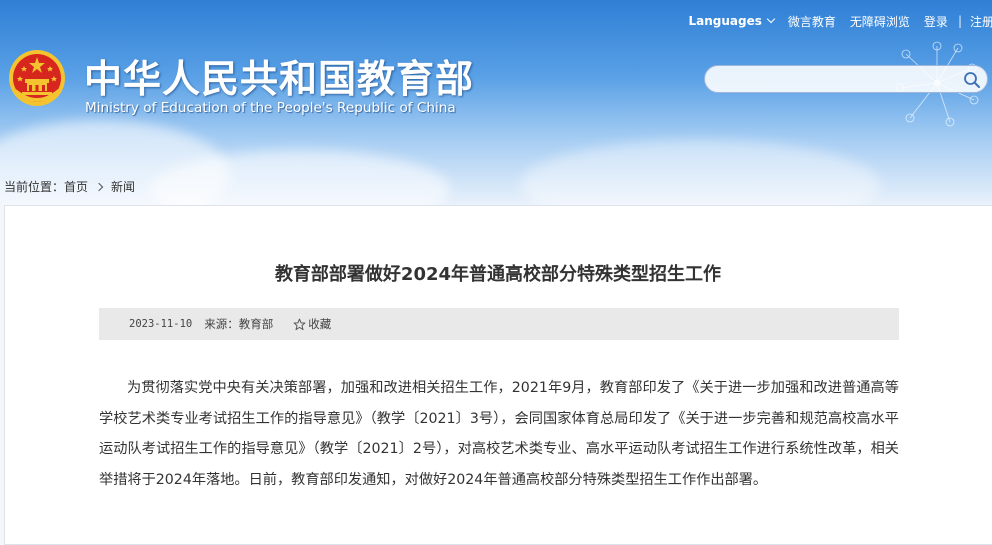 The height and width of the screenshot is (545, 992). Describe the element at coordinates (499, 324) in the screenshot. I see `article-meta-bar: 2023-11-10 来源：教育部 收藏` at that location.